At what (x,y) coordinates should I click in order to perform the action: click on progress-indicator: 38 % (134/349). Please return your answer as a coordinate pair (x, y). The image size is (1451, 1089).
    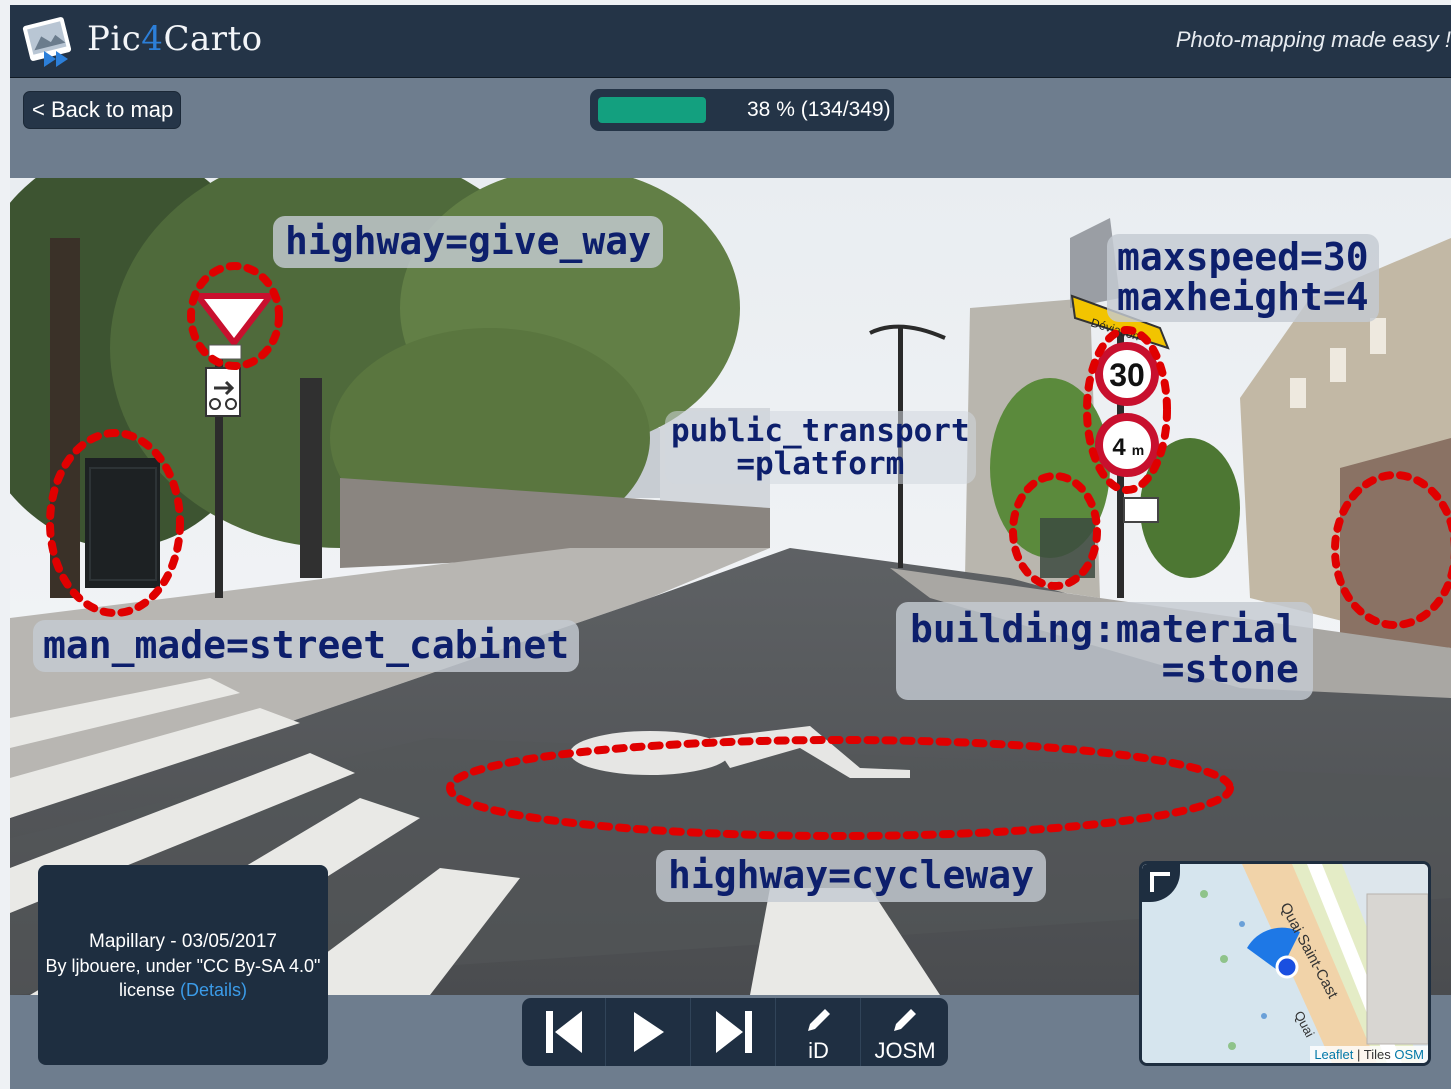
    Looking at the image, I should click on (742, 110).